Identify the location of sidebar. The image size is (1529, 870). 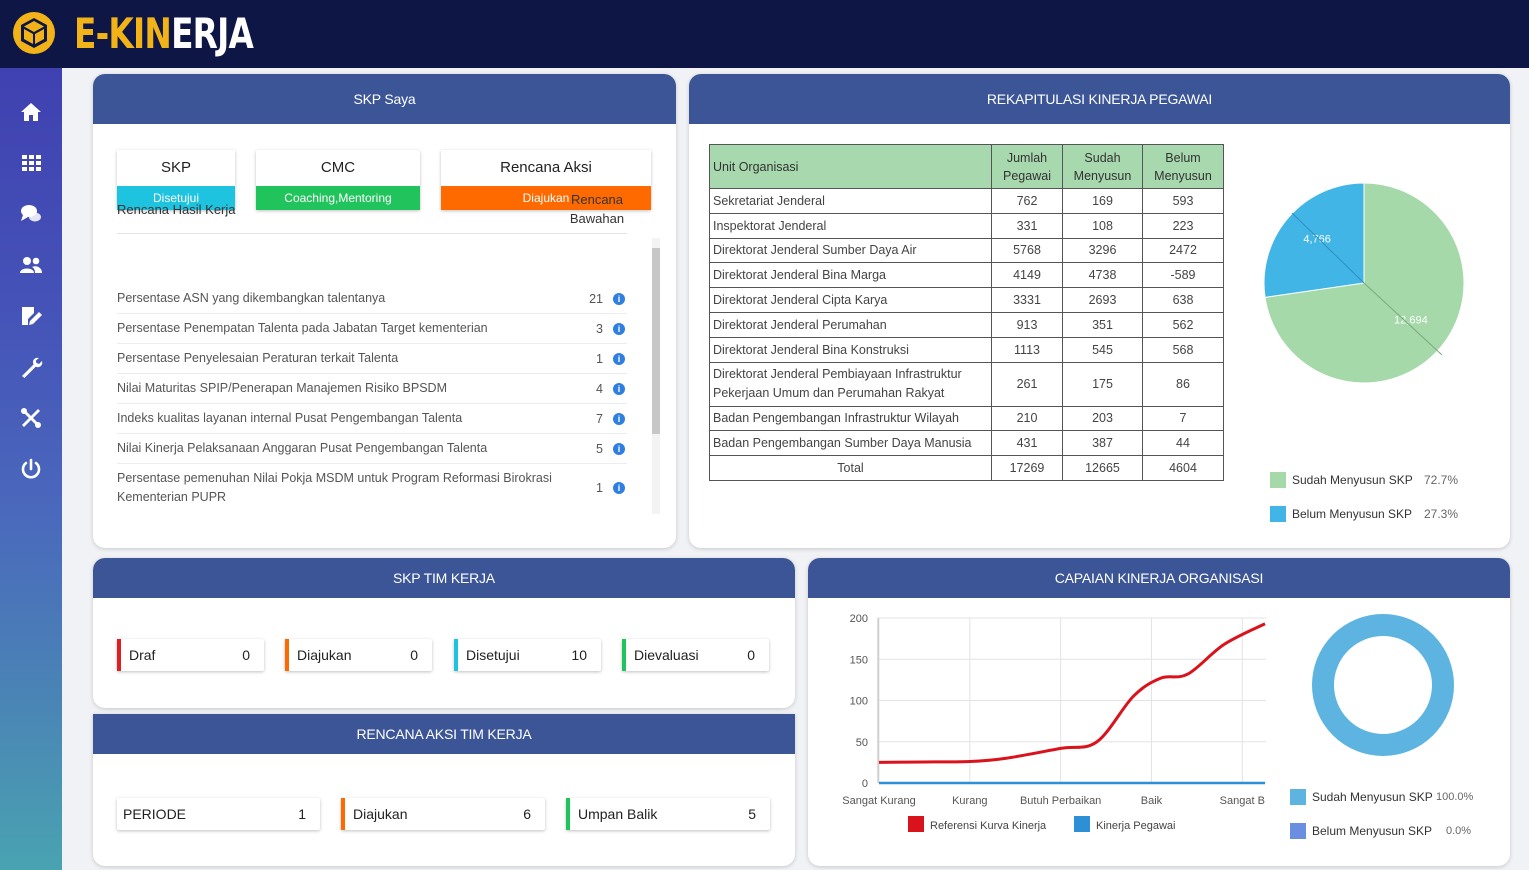
(31, 469).